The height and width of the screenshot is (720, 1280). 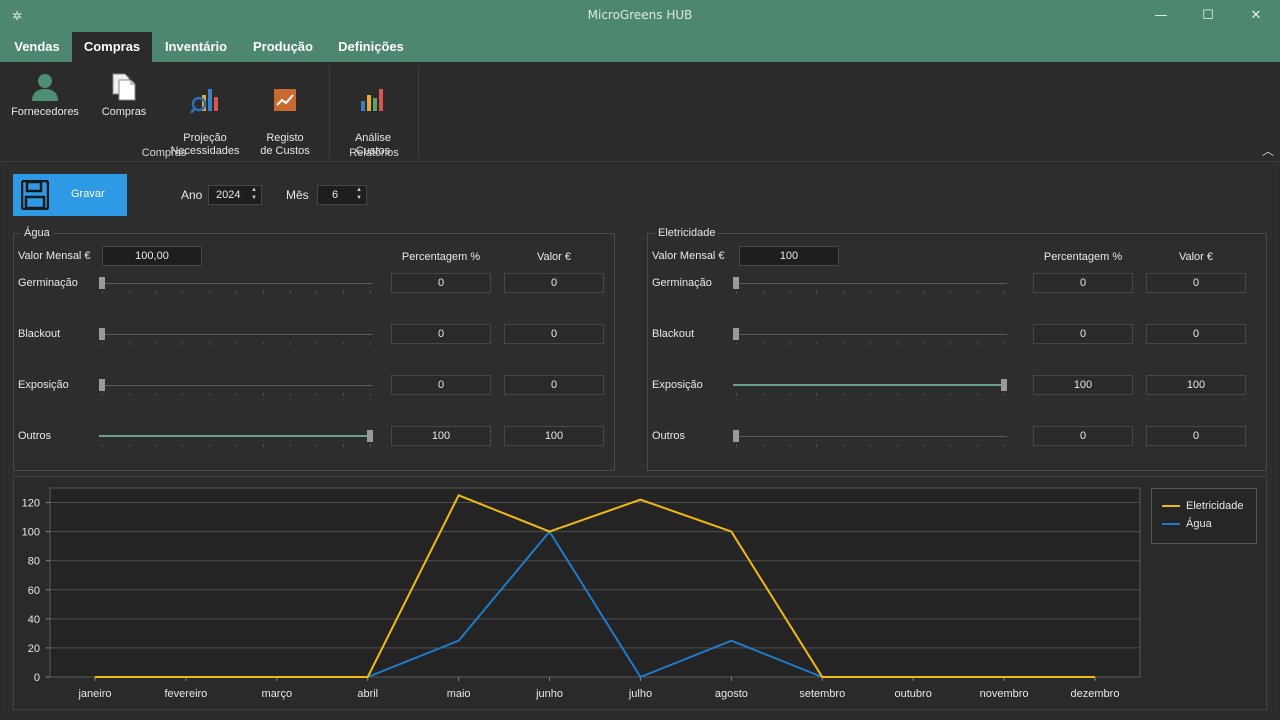 I want to click on x-tick-label: julho, so click(x=640, y=694).